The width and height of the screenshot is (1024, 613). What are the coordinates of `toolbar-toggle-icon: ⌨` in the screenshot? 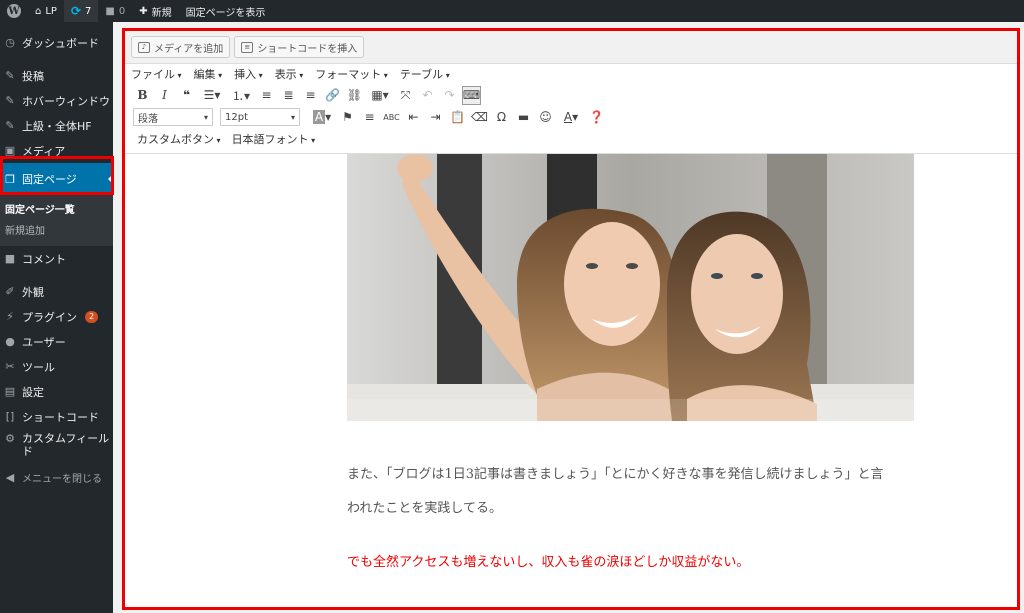 It's located at (471, 95).